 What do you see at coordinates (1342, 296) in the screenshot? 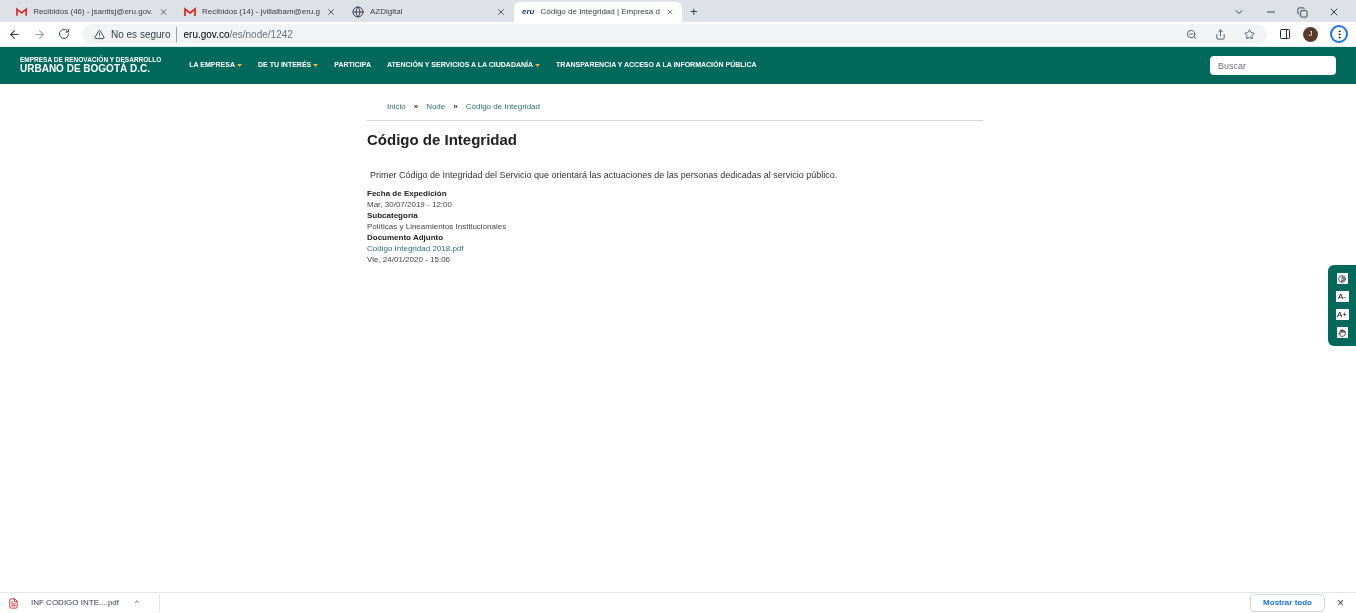
I see `font-size-button: A-` at bounding box center [1342, 296].